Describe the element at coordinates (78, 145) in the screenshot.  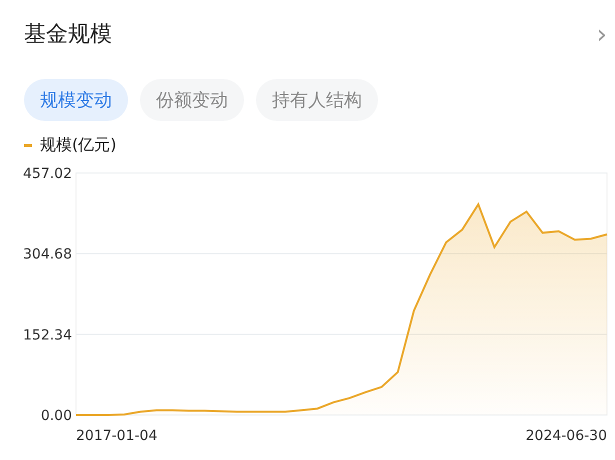
I see `legend-label: 规模(亿元)` at that location.